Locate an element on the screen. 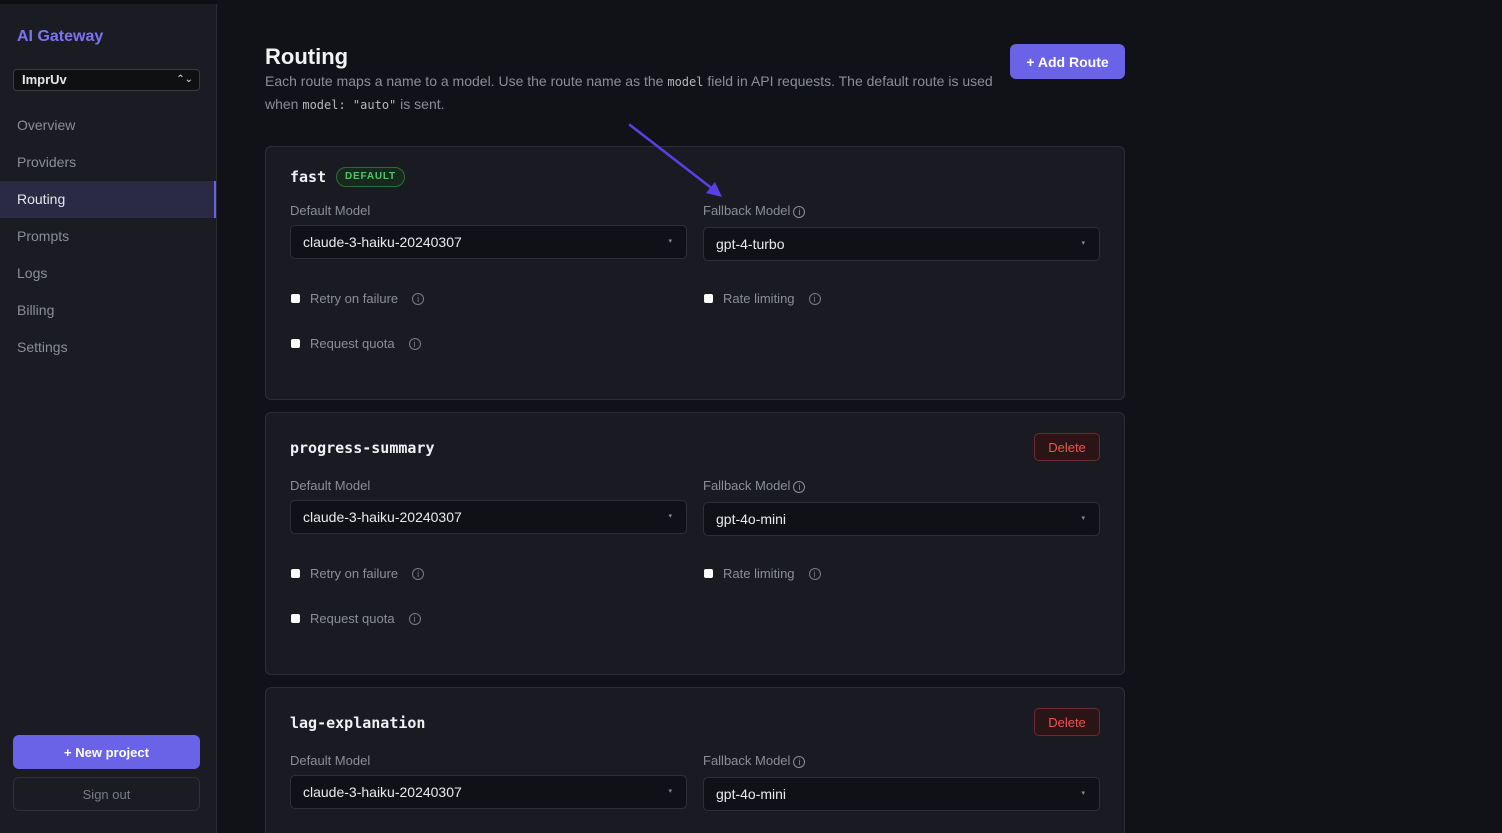 This screenshot has height=833, width=1502. sidebar-item-logs: Logs is located at coordinates (108, 273).